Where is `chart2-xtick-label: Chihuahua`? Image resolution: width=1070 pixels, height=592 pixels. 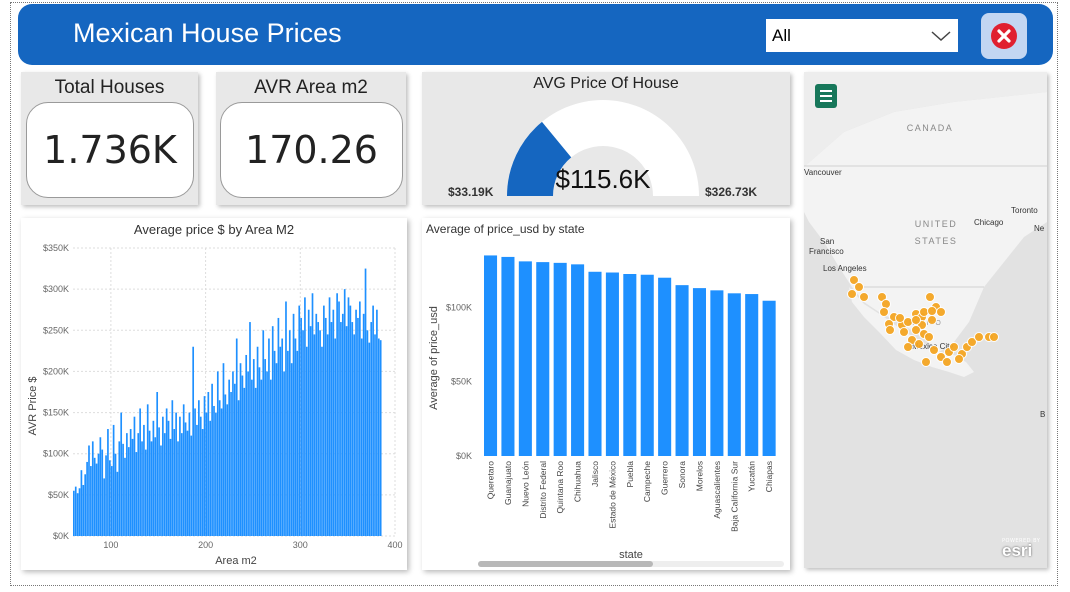 chart2-xtick-label: Chihuahua is located at coordinates (578, 481).